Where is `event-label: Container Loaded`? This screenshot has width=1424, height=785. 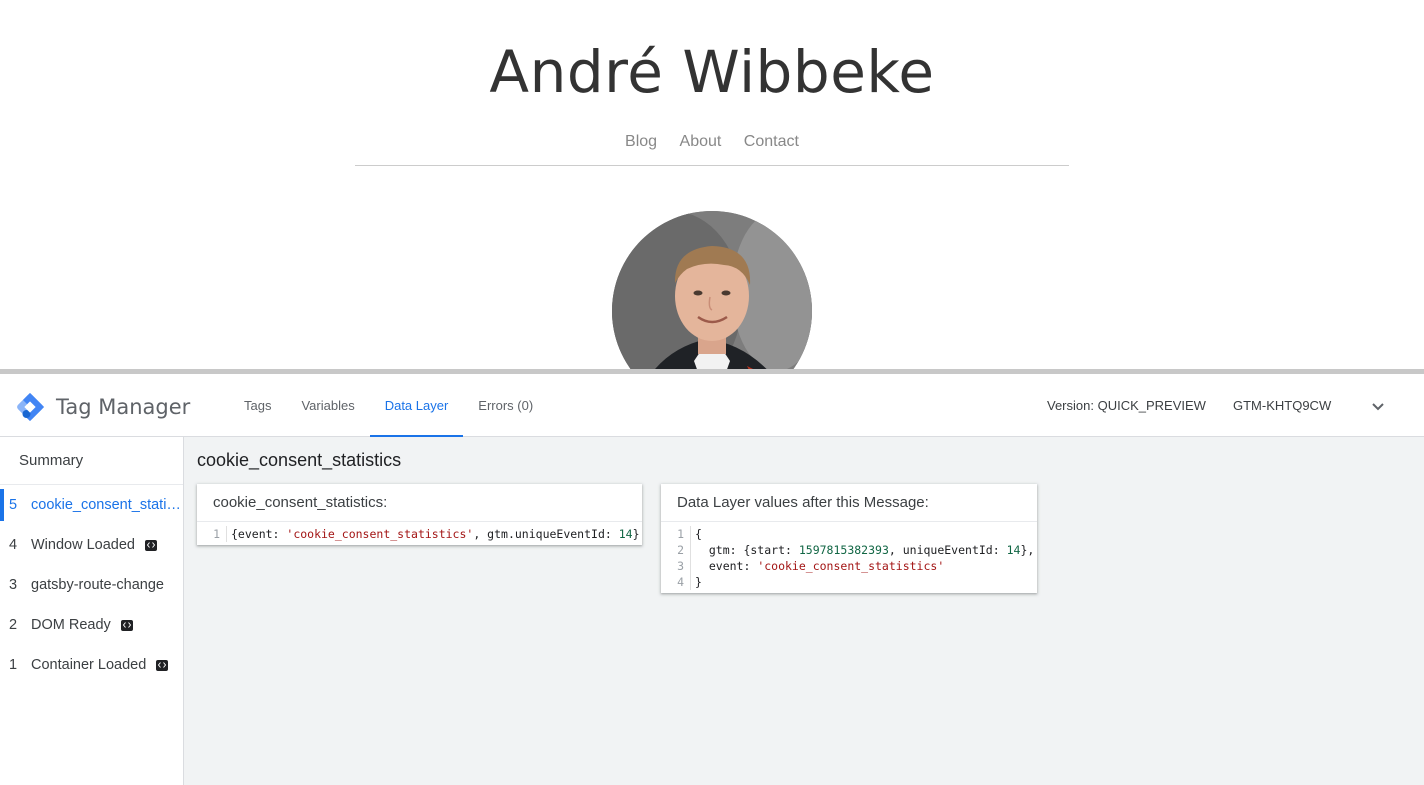 event-label: Container Loaded is located at coordinates (89, 665).